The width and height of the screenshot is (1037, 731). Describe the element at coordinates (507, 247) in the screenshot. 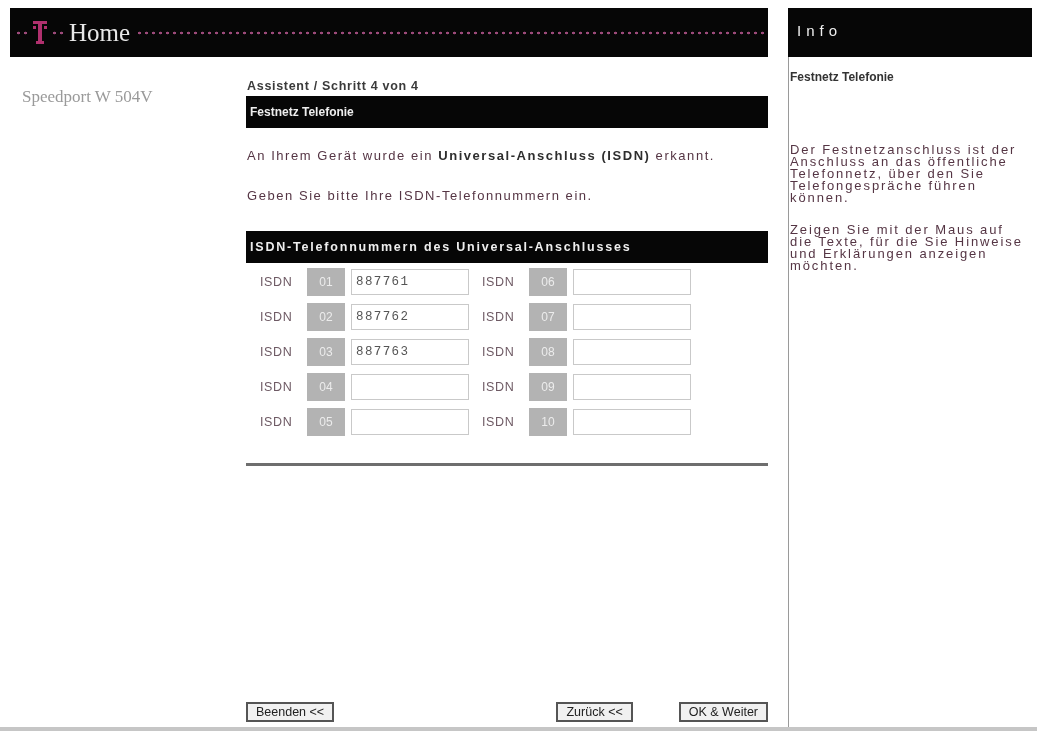

I see `group-title: ISDN-Telefonnummern des Universal-Anschlusses` at that location.